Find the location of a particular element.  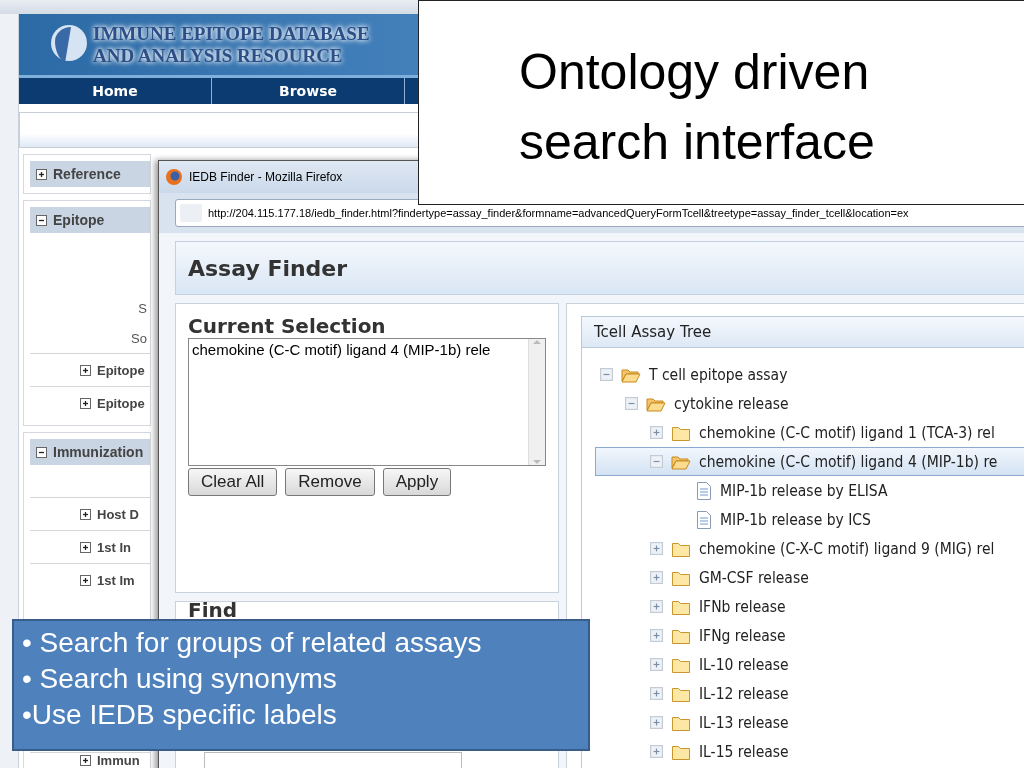

section-header: Epitope is located at coordinates (90, 220).